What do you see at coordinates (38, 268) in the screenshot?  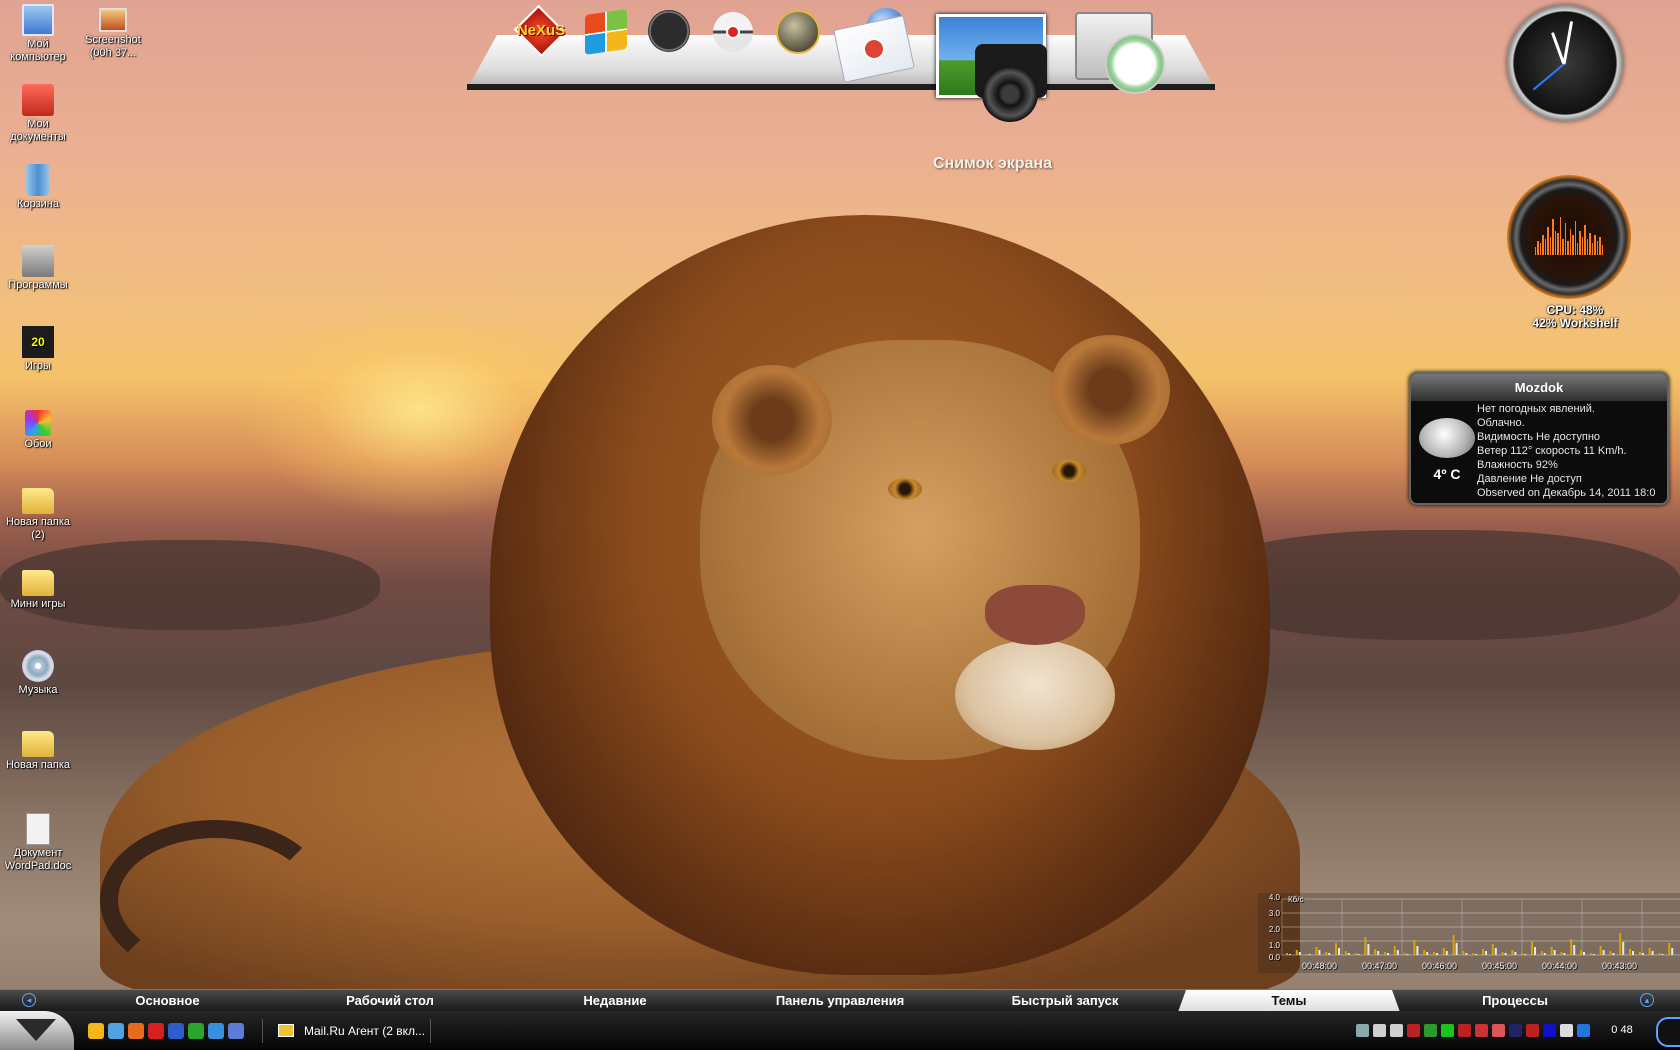 I see `desktop-icon-programs: Программы` at bounding box center [38, 268].